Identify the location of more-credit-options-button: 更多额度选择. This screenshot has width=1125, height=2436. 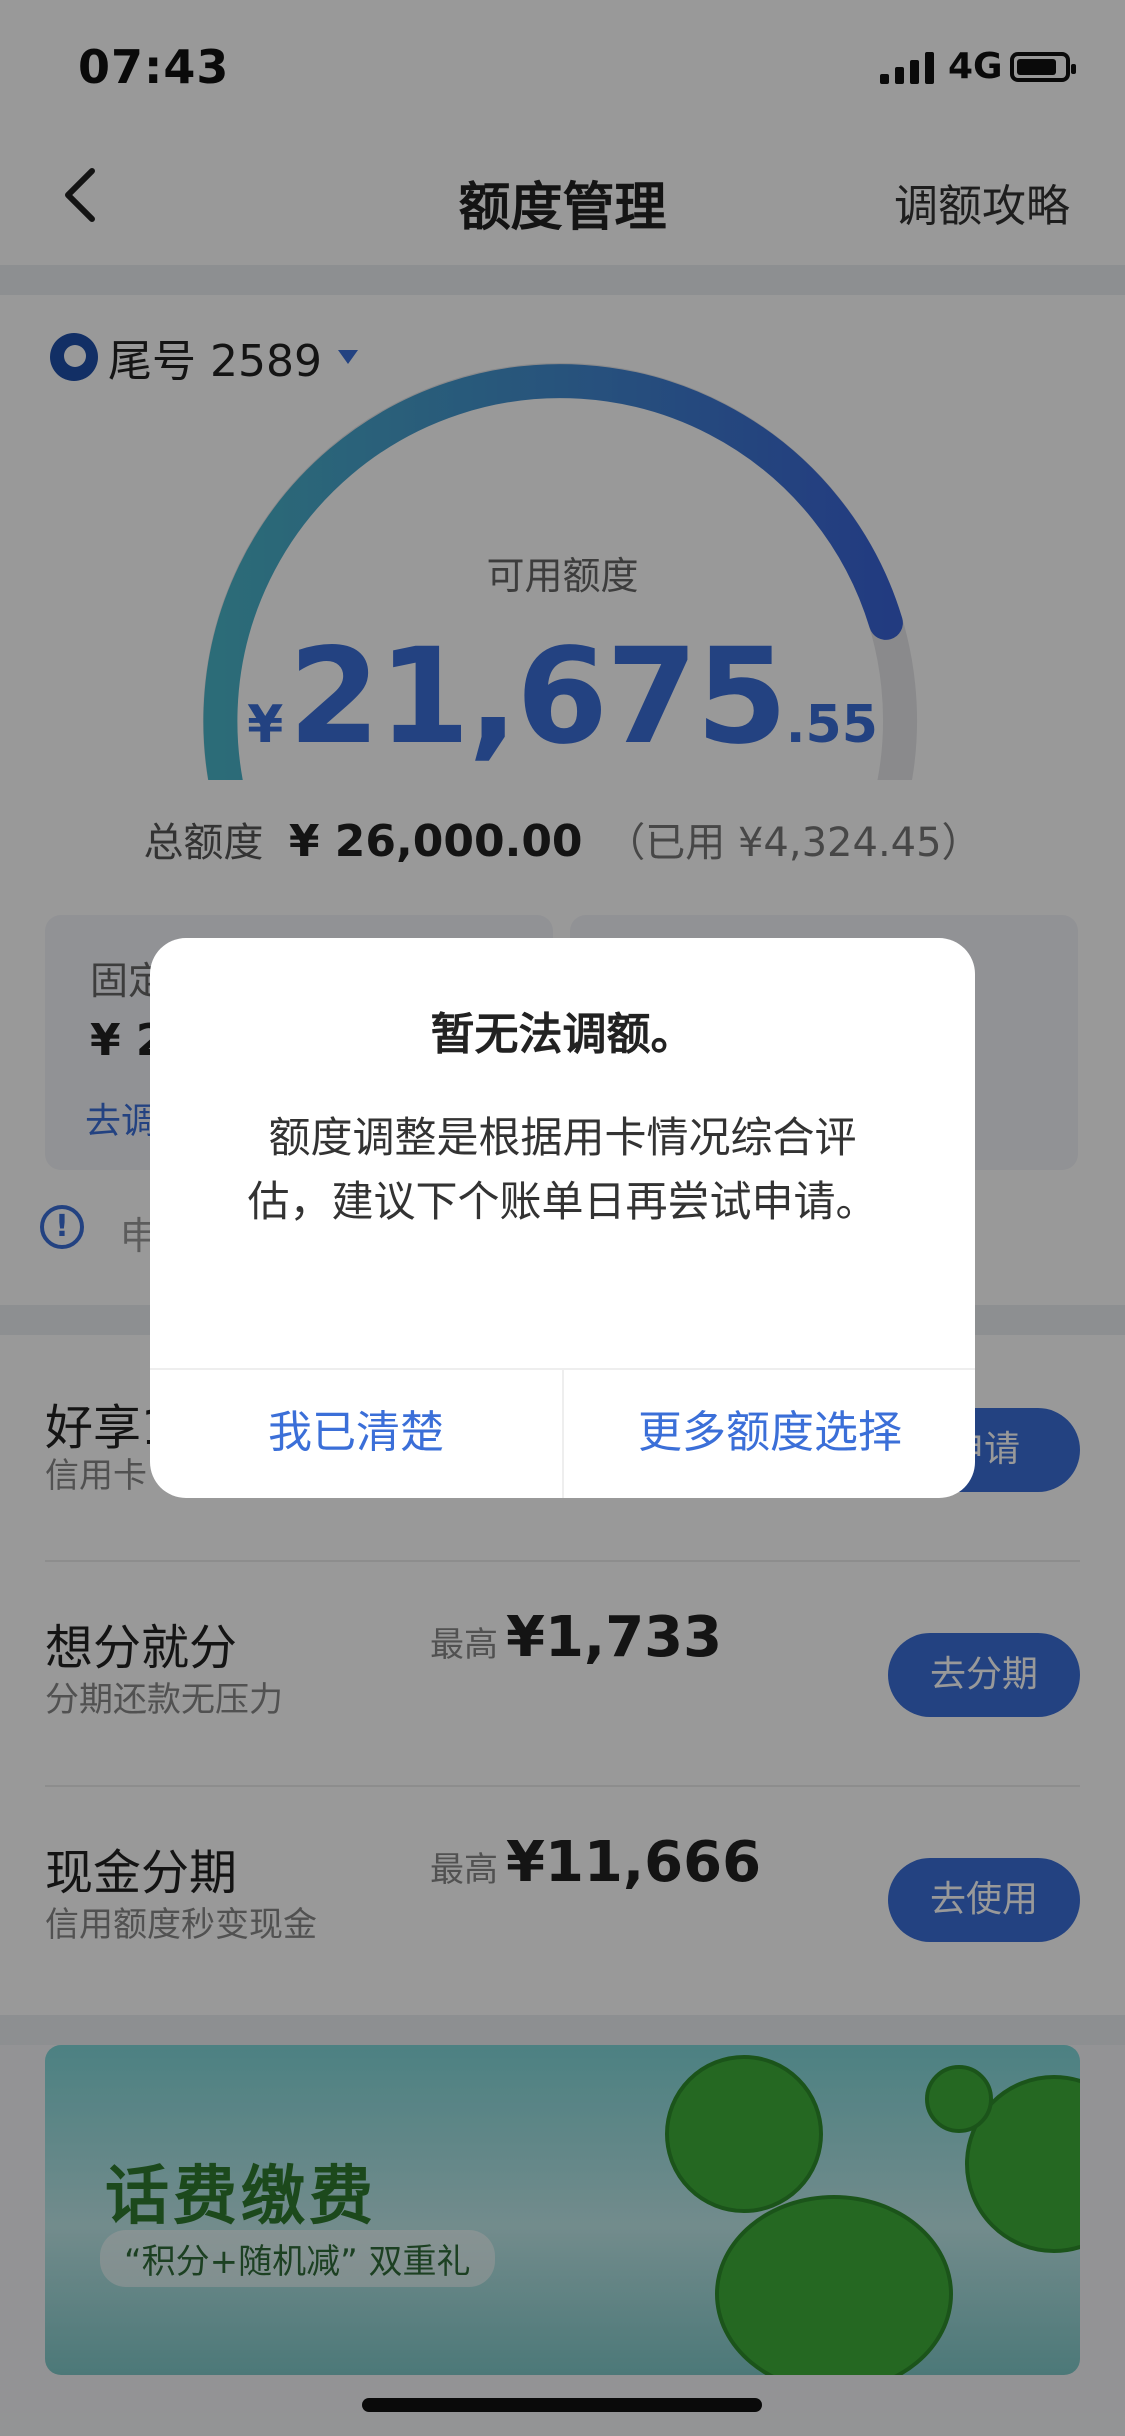
(769, 1433).